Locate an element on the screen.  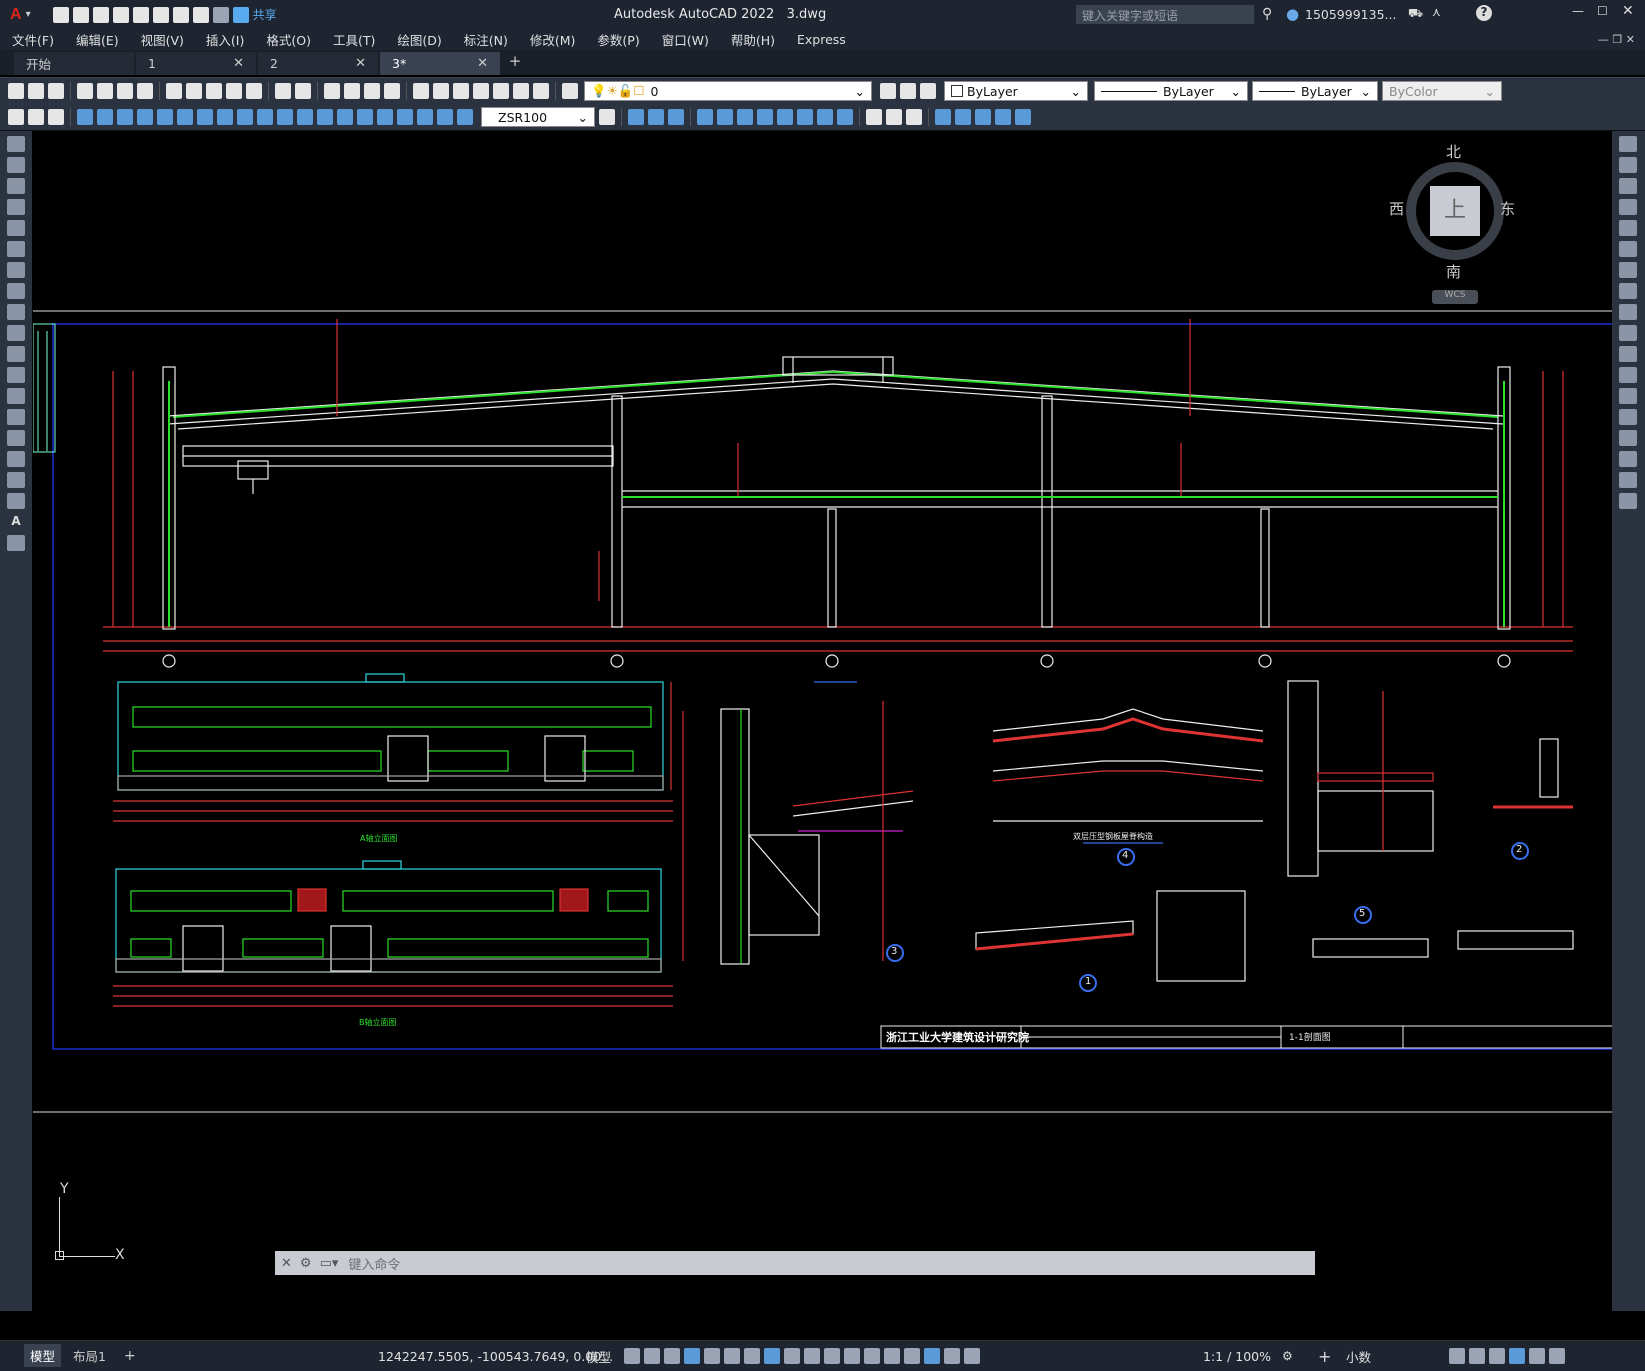
linear-dim-icon is located at coordinates (85, 117).